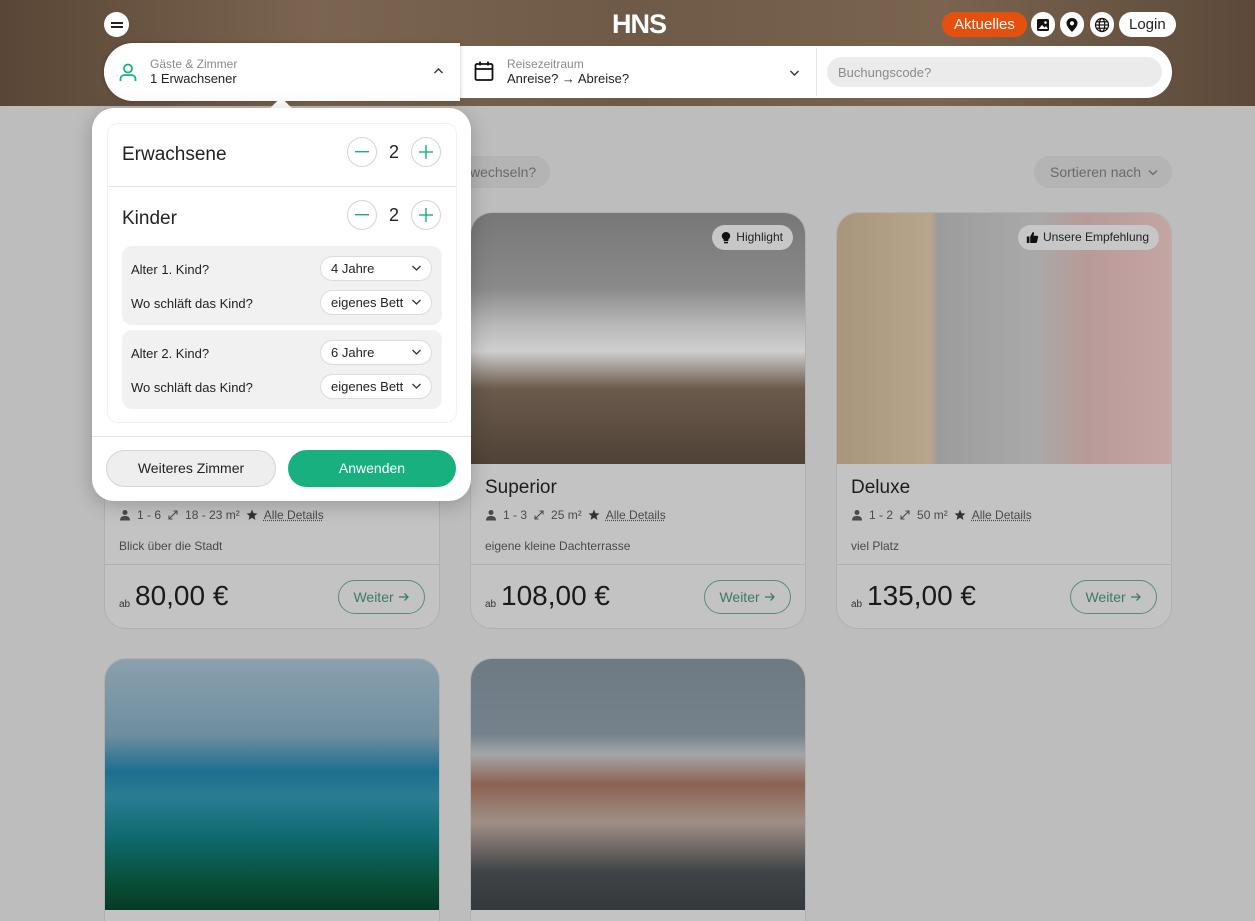 The width and height of the screenshot is (1255, 921). What do you see at coordinates (575, 515) in the screenshot?
I see `room-meta: 1 - 3 25 m² Alle Details` at bounding box center [575, 515].